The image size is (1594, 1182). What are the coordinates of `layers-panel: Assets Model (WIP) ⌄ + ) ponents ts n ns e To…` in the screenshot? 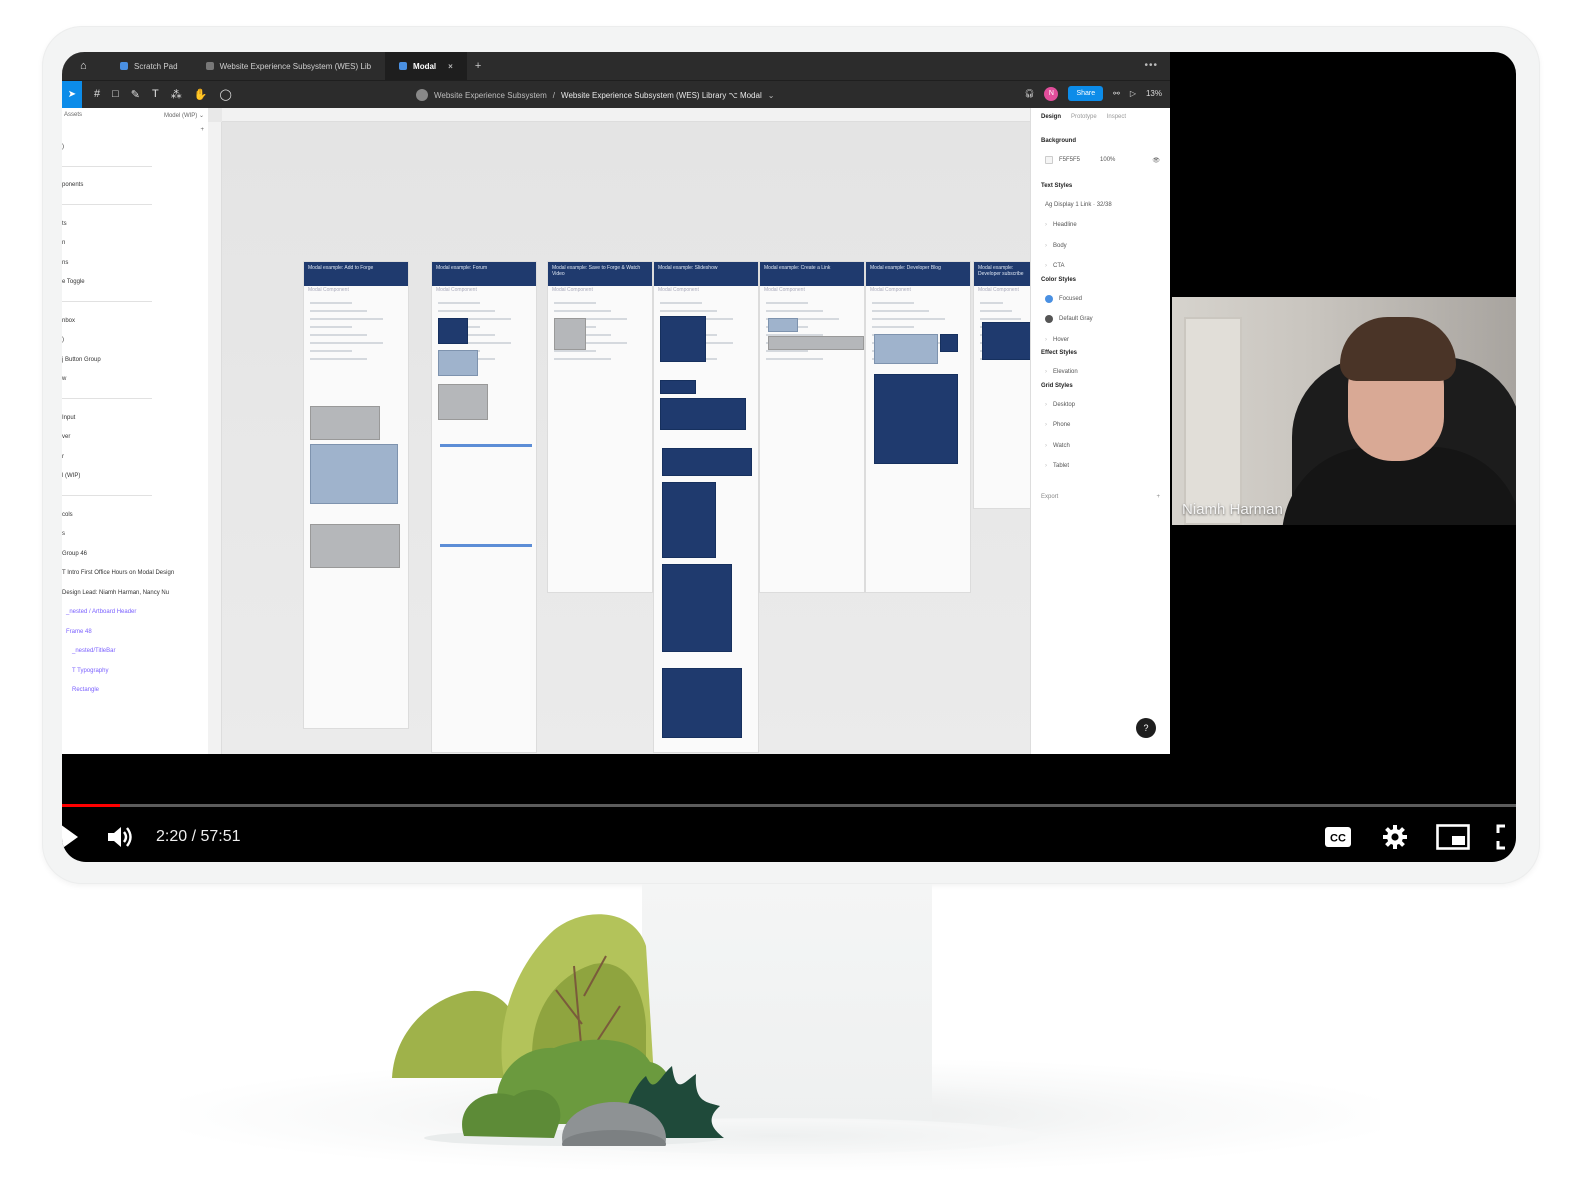 It's located at (135, 431).